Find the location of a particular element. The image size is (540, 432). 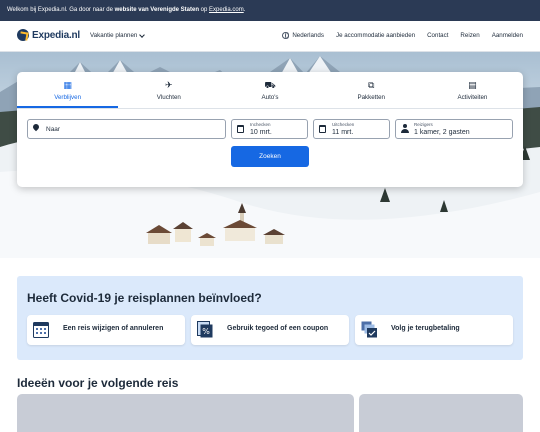

refund-icon is located at coordinates (369, 329).